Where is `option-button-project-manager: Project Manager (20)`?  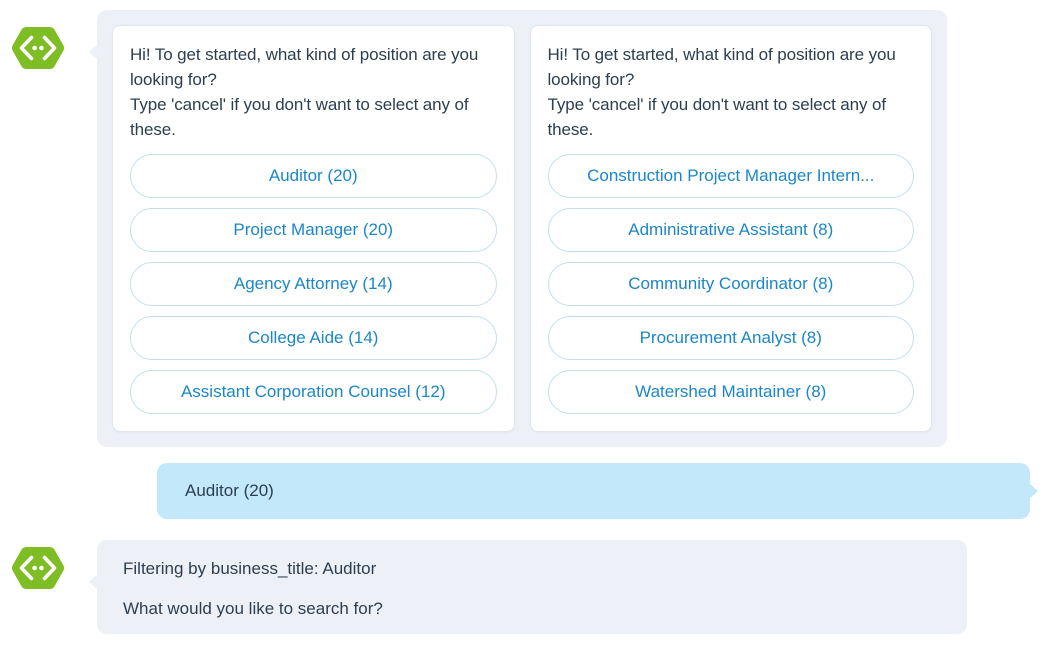 option-button-project-manager: Project Manager (20) is located at coordinates (313, 230).